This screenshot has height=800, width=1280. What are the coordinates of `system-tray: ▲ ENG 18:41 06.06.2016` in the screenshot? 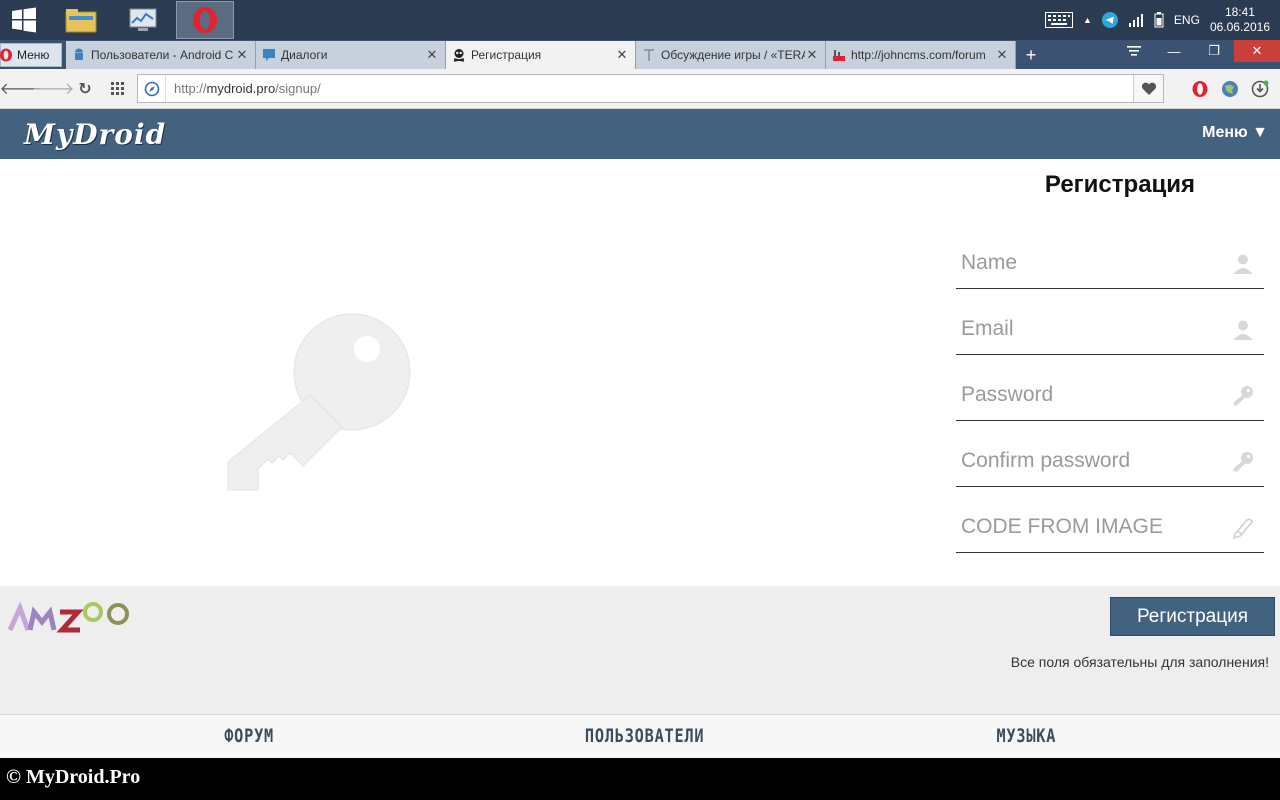 It's located at (1157, 20).